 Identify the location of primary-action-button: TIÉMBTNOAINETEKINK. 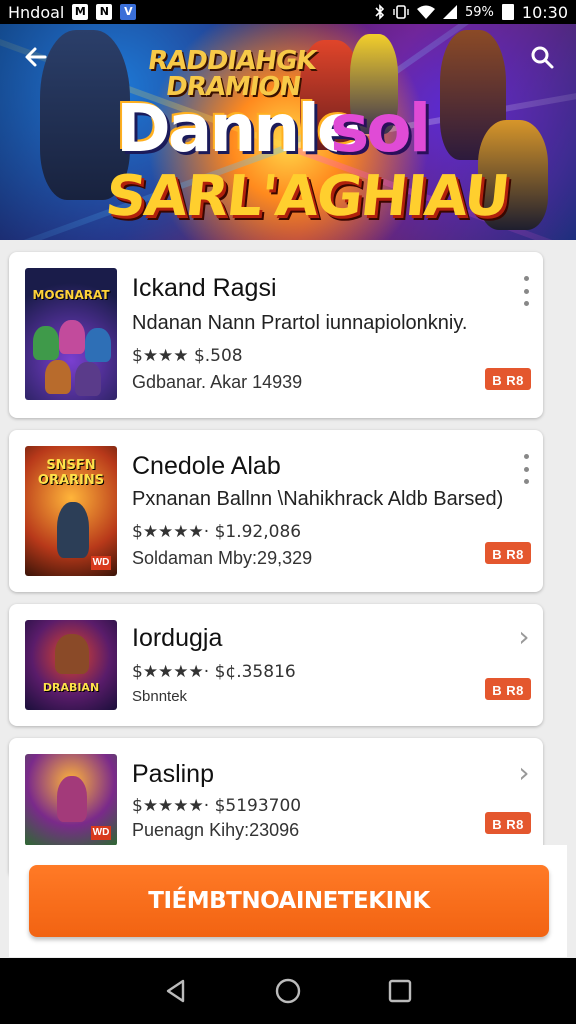
(289, 901).